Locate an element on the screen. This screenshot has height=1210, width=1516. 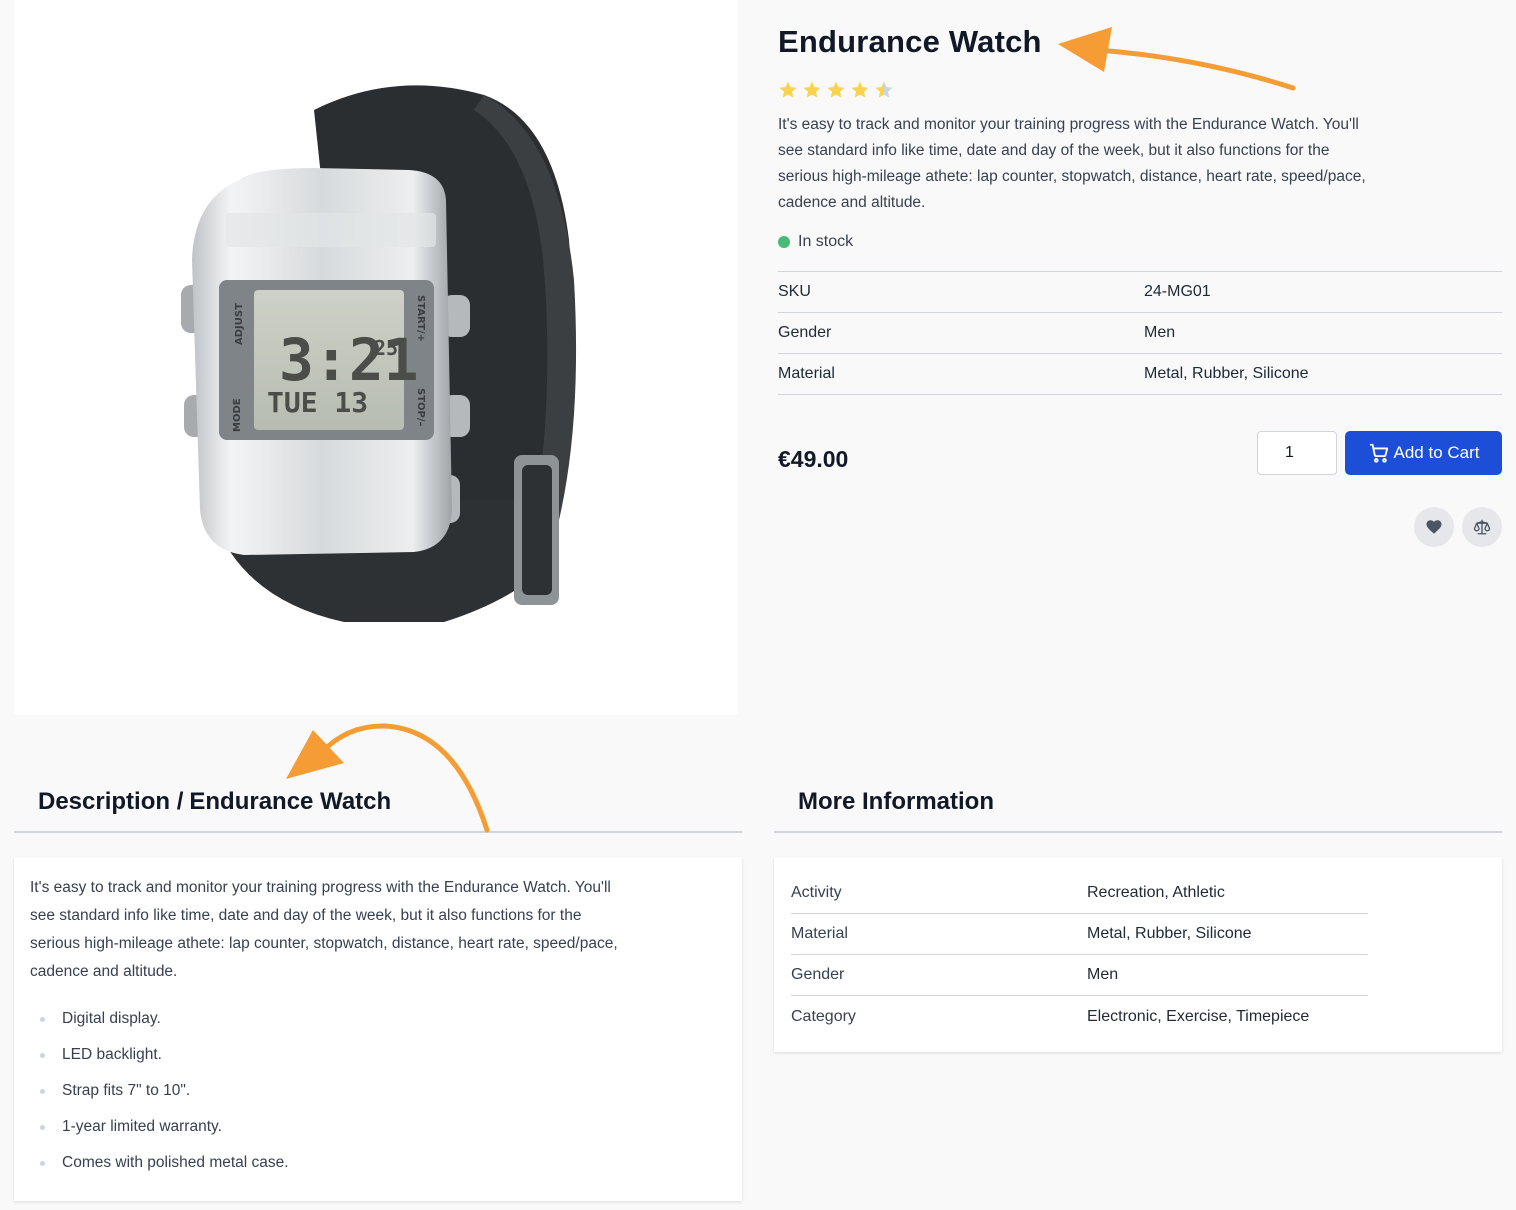
rating-stars is located at coordinates (836, 90).